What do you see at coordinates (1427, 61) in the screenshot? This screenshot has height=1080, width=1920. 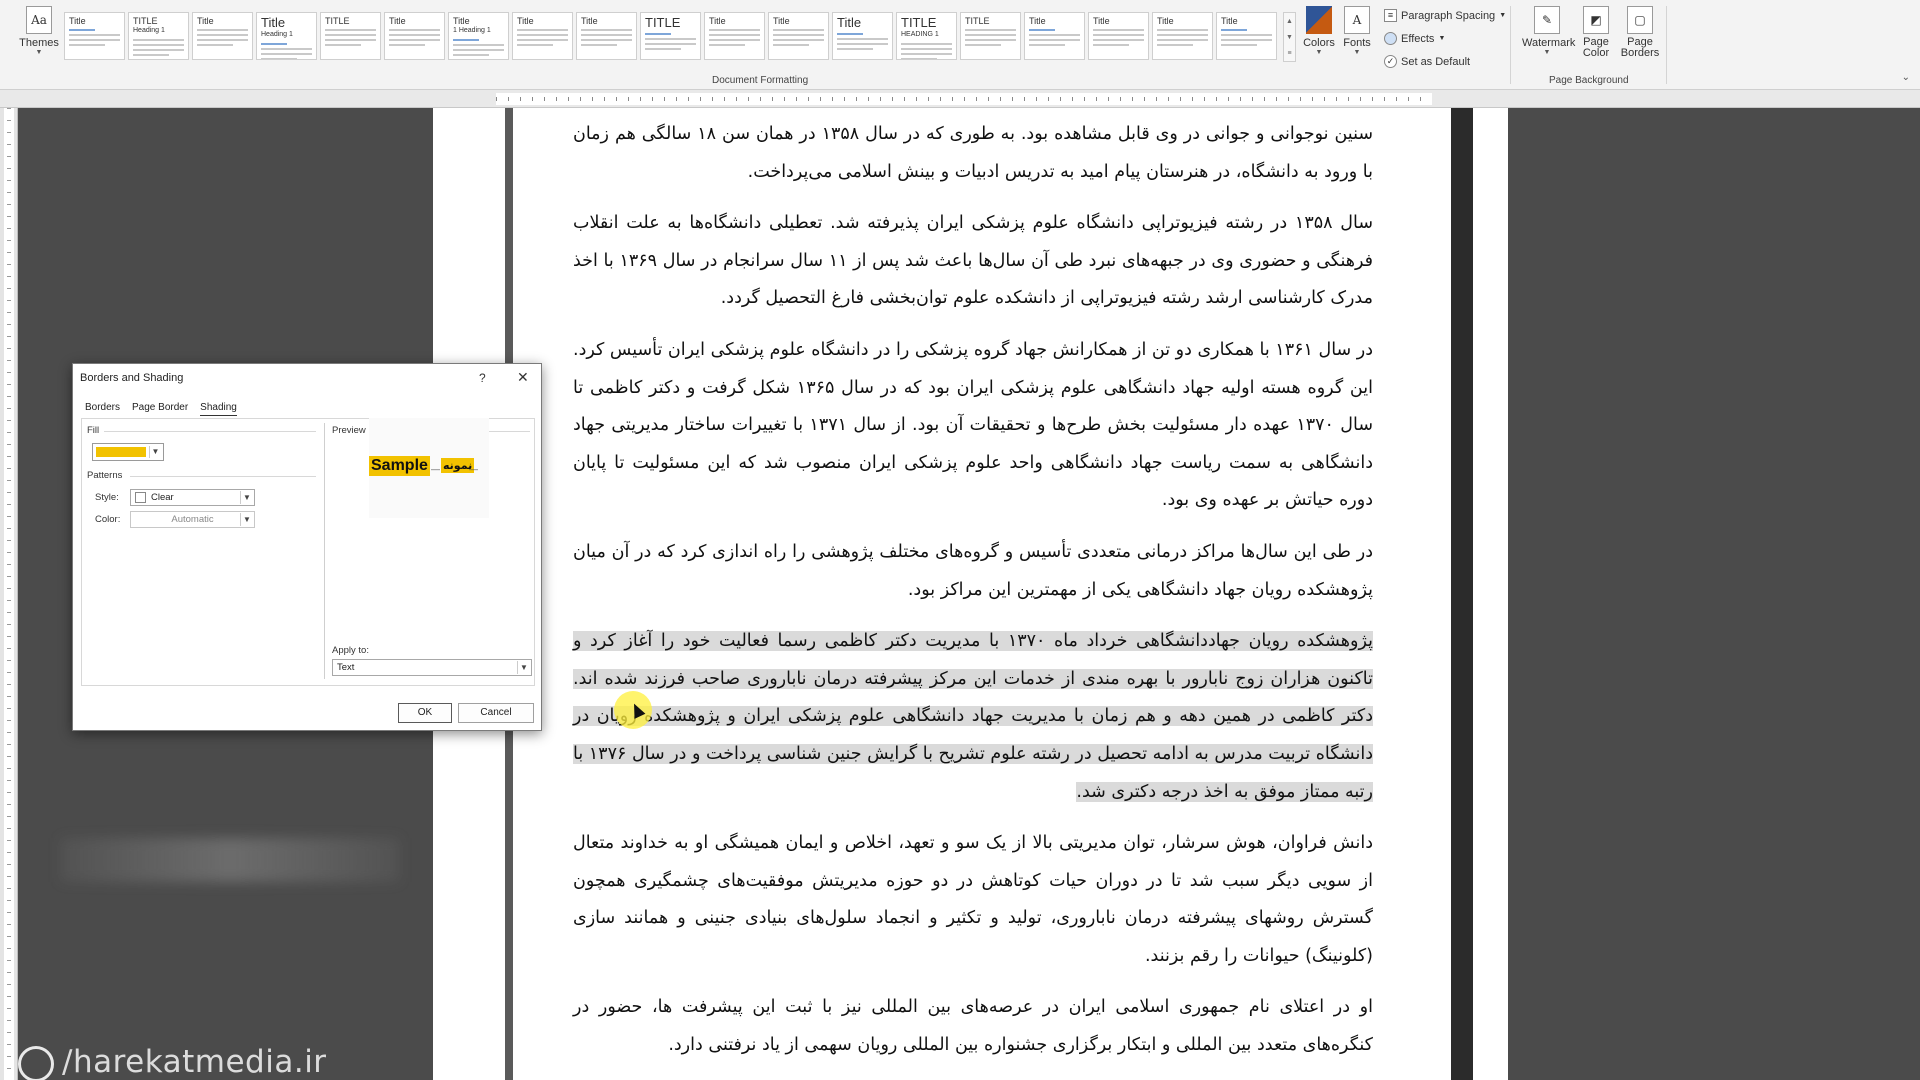 I see `set-as-default-button: ✓ Set as Default` at bounding box center [1427, 61].